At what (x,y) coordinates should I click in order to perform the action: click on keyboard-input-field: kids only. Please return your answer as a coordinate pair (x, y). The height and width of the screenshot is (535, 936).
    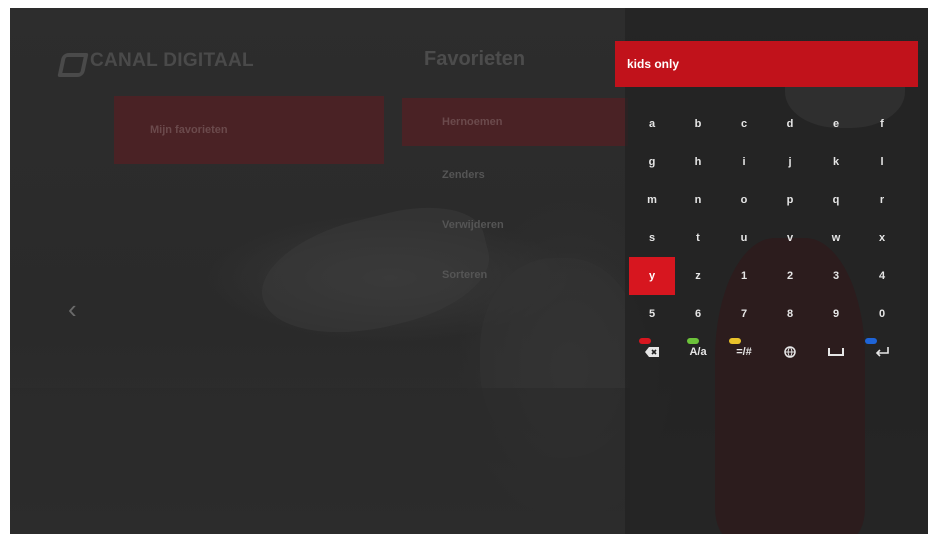
    Looking at the image, I should click on (766, 64).